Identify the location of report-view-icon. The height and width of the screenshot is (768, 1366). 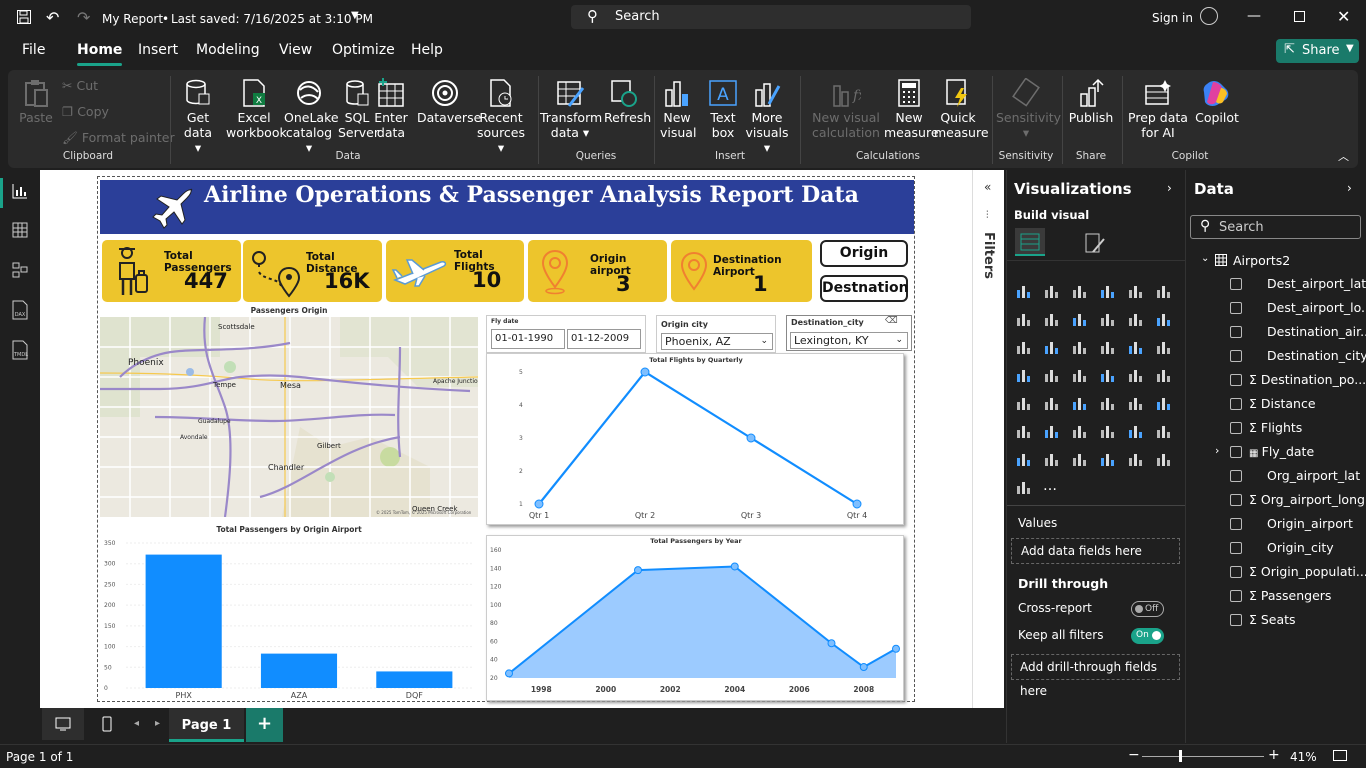
(20, 191).